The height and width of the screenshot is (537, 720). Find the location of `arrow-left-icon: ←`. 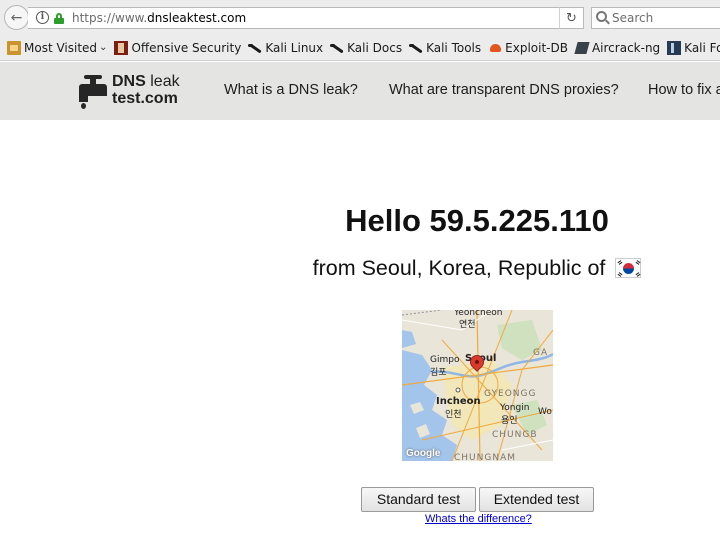

arrow-left-icon: ← is located at coordinates (16, 17).